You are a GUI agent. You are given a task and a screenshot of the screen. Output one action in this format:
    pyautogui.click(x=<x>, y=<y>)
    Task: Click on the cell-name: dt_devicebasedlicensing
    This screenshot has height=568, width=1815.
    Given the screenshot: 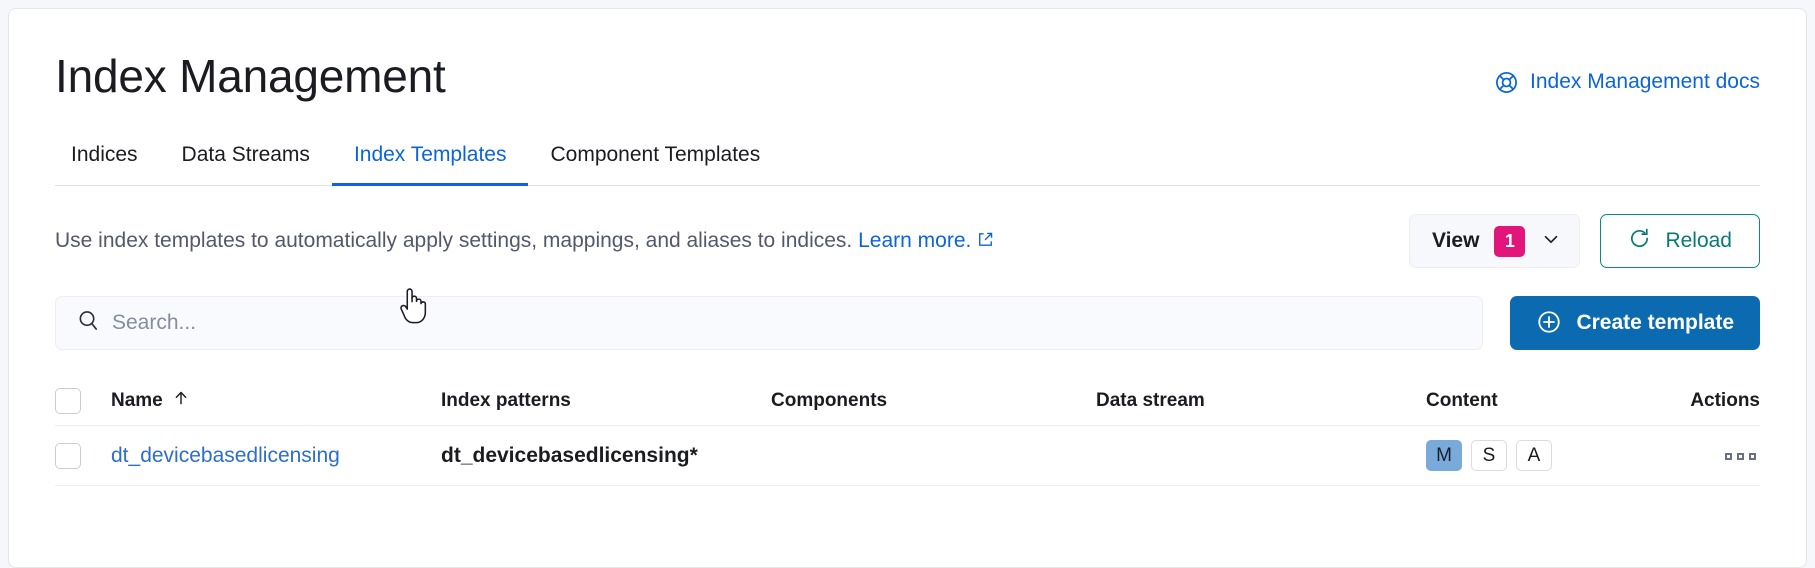 What is the action you would take?
    pyautogui.click(x=276, y=456)
    